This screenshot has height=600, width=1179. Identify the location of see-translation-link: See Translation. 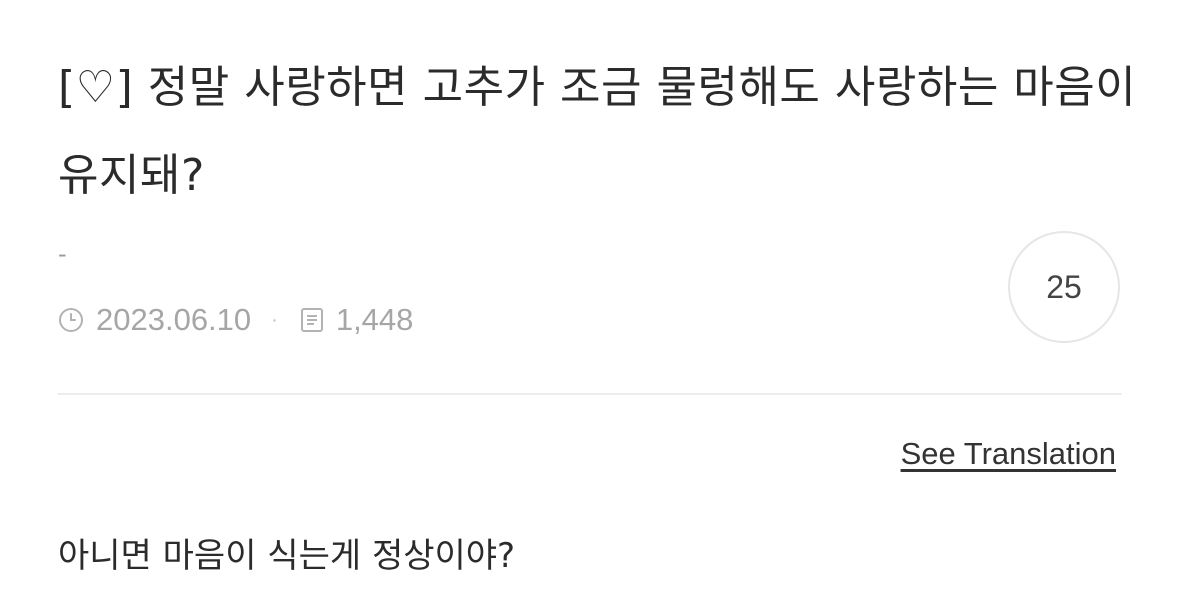
(1008, 454).